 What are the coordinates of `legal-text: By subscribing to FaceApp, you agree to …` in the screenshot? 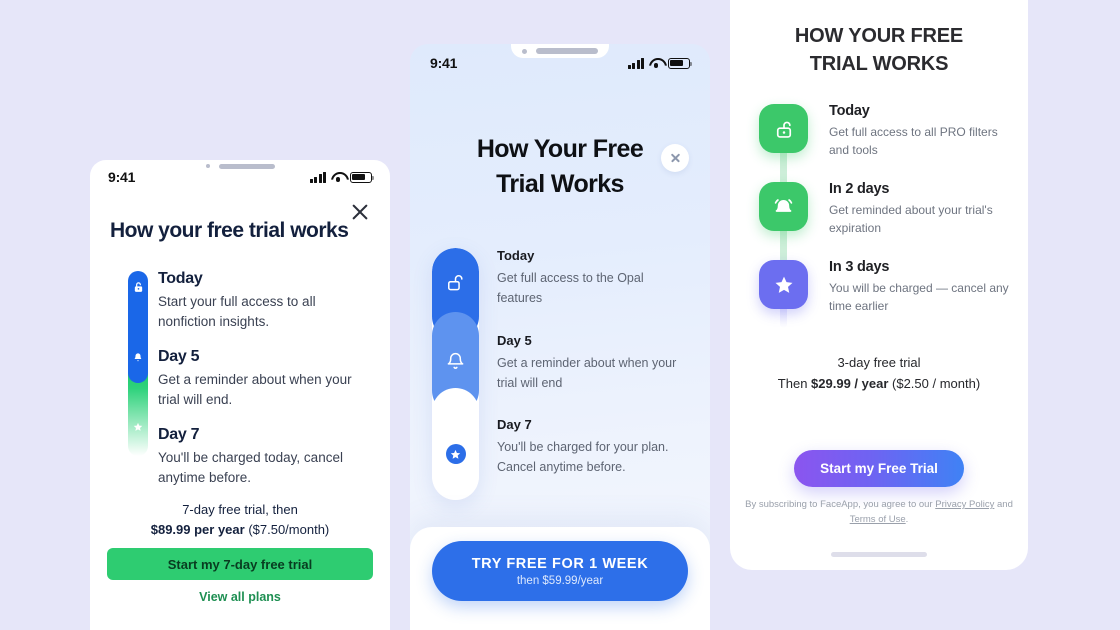 It's located at (879, 512).